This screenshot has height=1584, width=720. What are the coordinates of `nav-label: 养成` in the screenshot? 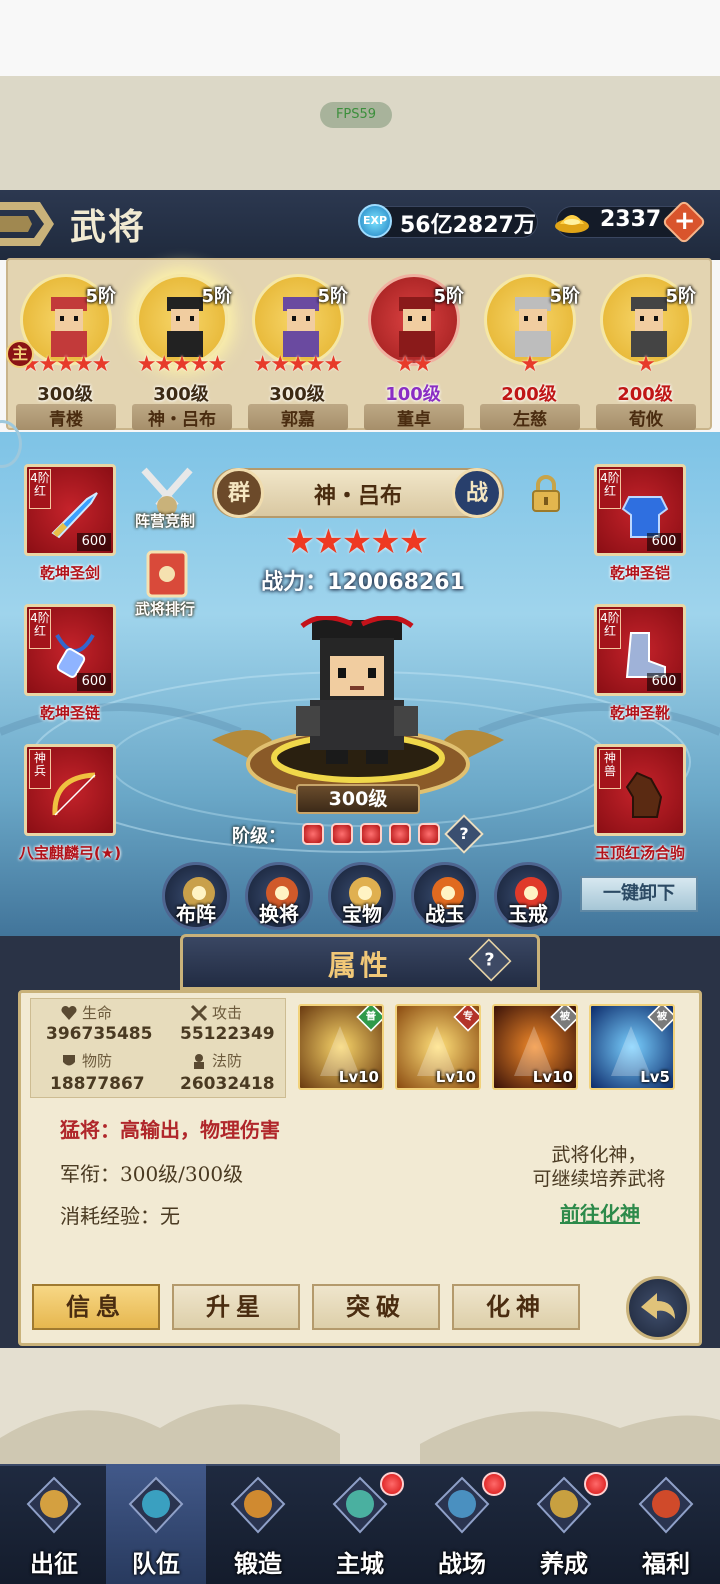 It's located at (564, 1563).